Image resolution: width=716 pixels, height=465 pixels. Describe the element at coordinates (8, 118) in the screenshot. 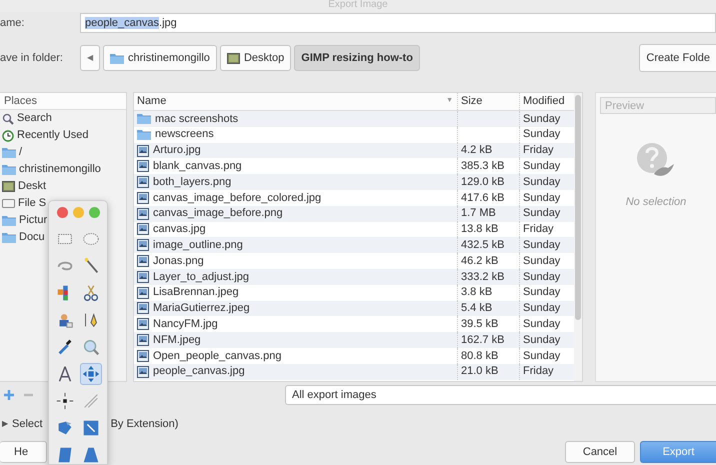

I see `search-icon` at that location.